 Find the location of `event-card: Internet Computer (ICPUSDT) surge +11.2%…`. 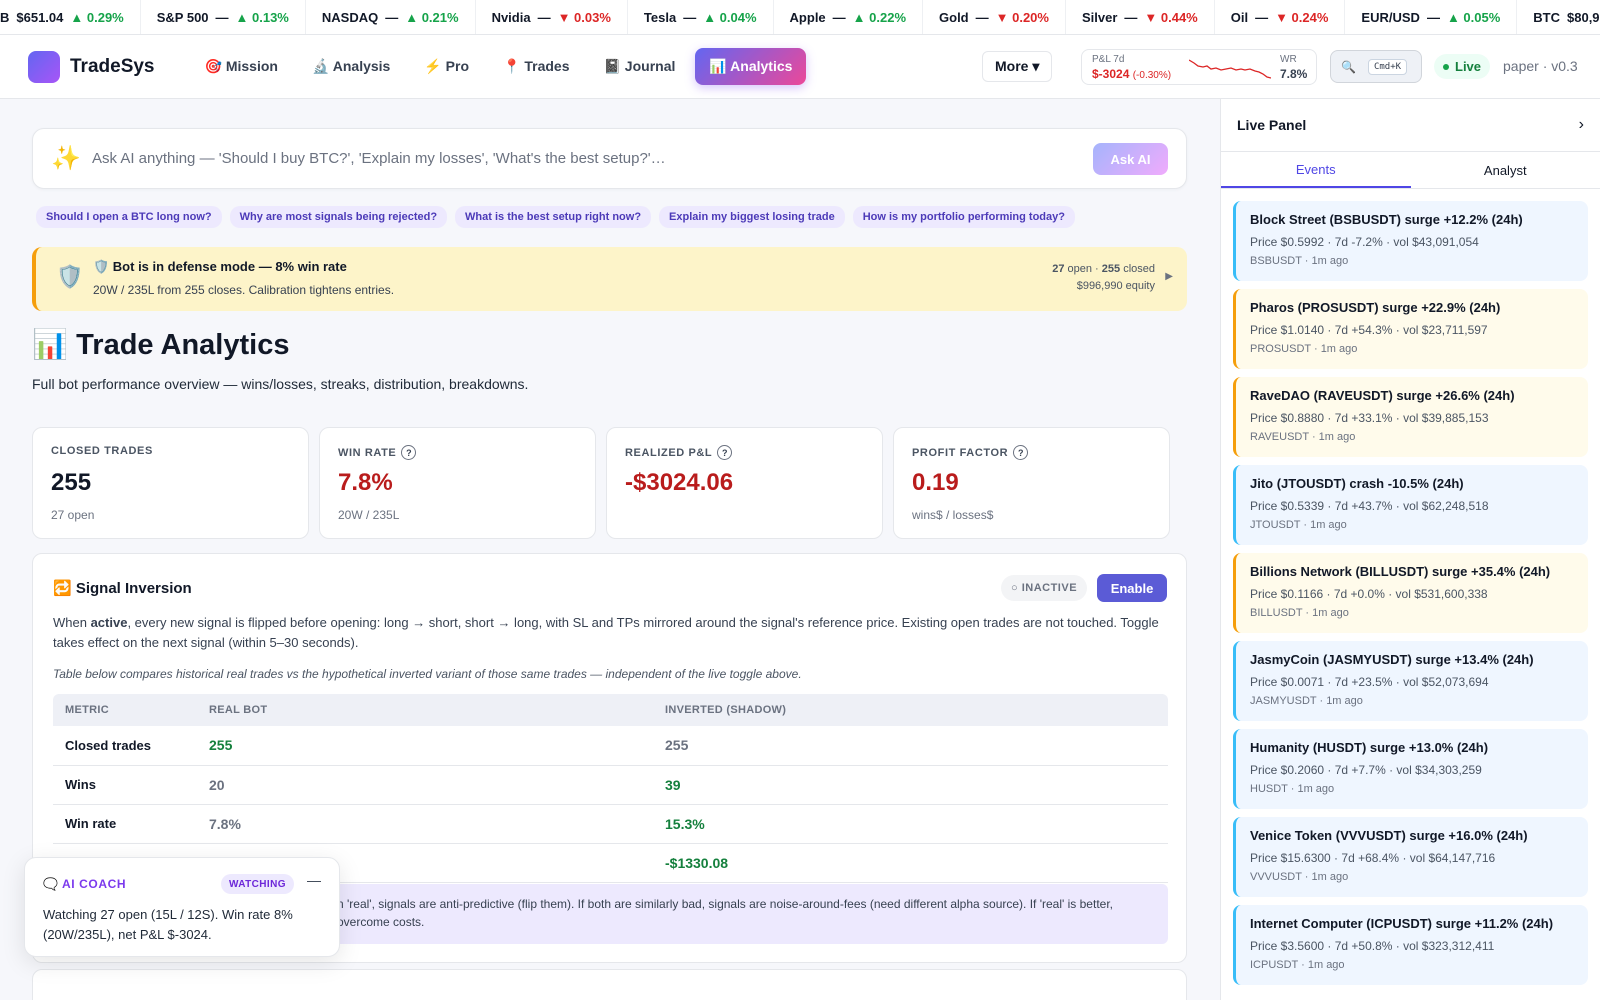

event-card: Internet Computer (ICPUSDT) surge +11.2%… is located at coordinates (1410, 945).